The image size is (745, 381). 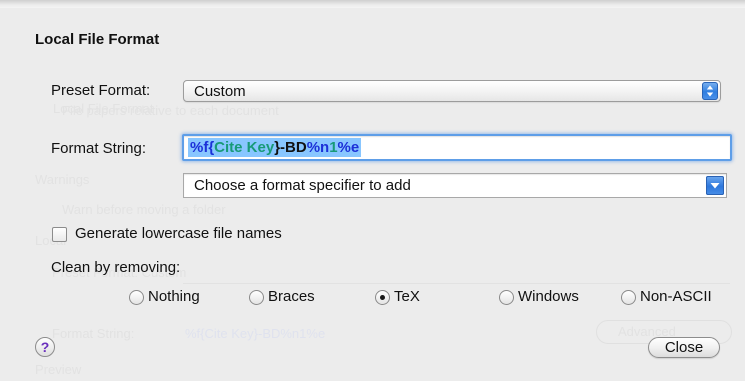 What do you see at coordinates (333, 147) in the screenshot?
I see `format-token-number: 1` at bounding box center [333, 147].